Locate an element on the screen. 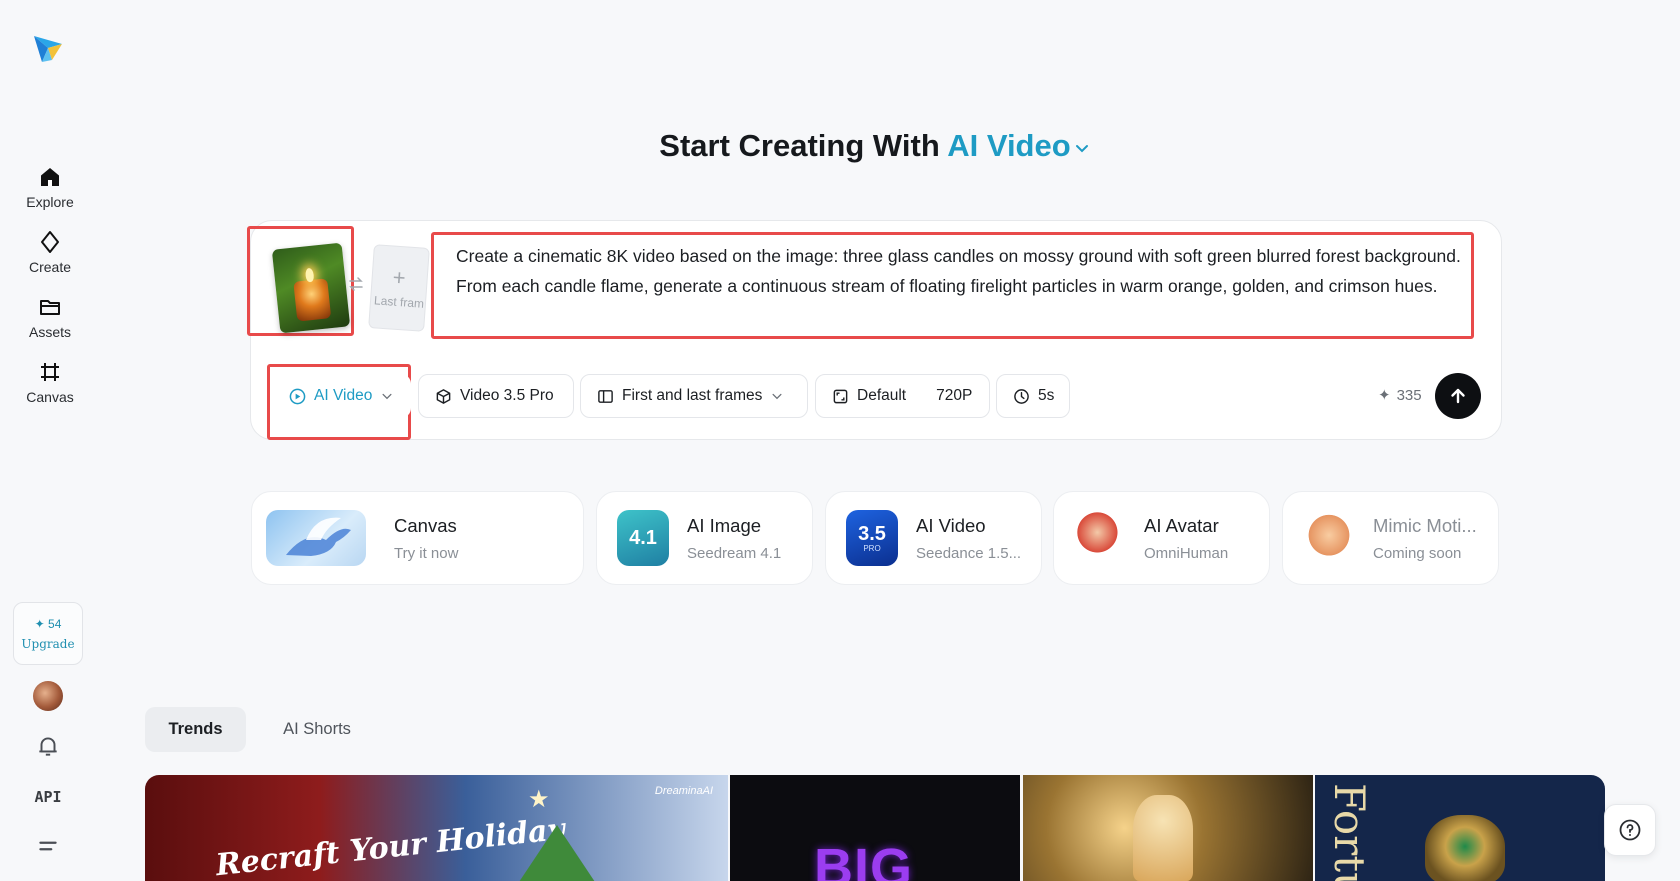 The height and width of the screenshot is (881, 1680). menu-icon is located at coordinates (48, 846).